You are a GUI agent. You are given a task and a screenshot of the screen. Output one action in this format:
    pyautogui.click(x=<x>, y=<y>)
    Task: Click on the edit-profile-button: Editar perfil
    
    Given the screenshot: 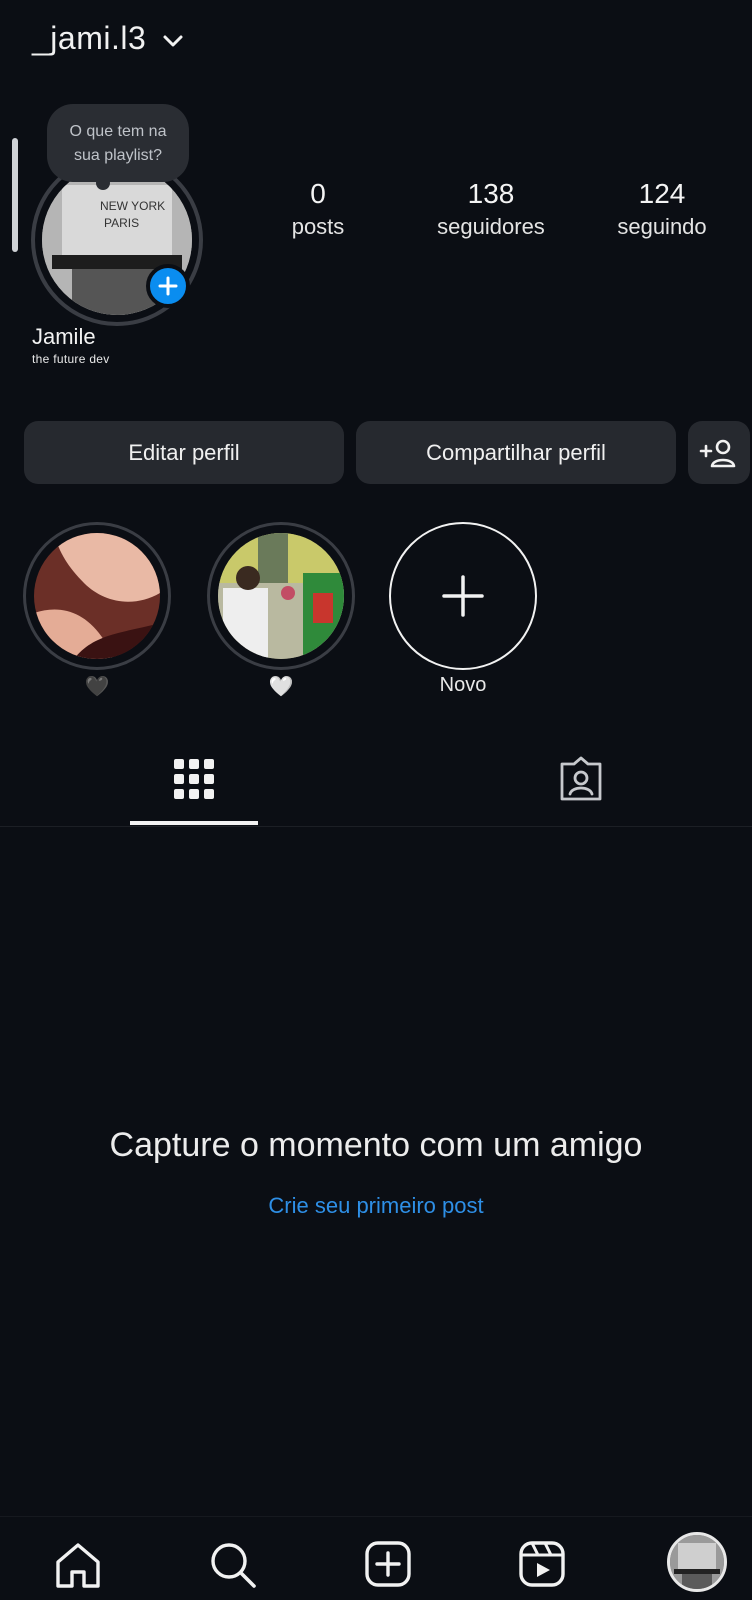 What is the action you would take?
    pyautogui.click(x=184, y=452)
    